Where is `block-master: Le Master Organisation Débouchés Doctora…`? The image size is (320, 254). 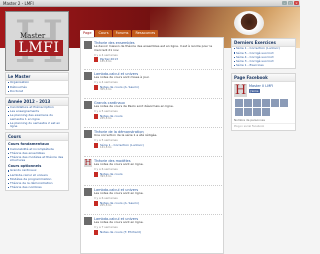 block-master: Le Master Organisation Débouchés Doctora… is located at coordinates (37, 83).